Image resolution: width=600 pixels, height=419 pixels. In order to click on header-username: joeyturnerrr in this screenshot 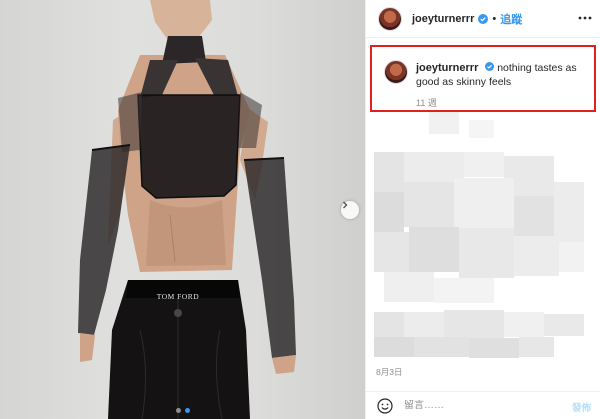, I will do `click(443, 19)`.